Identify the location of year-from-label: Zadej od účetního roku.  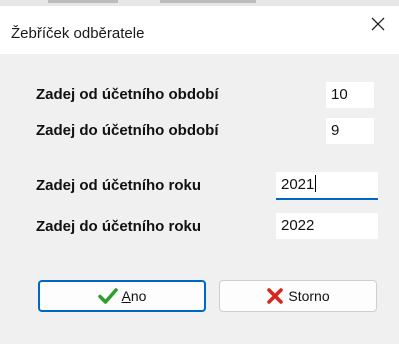
(119, 185).